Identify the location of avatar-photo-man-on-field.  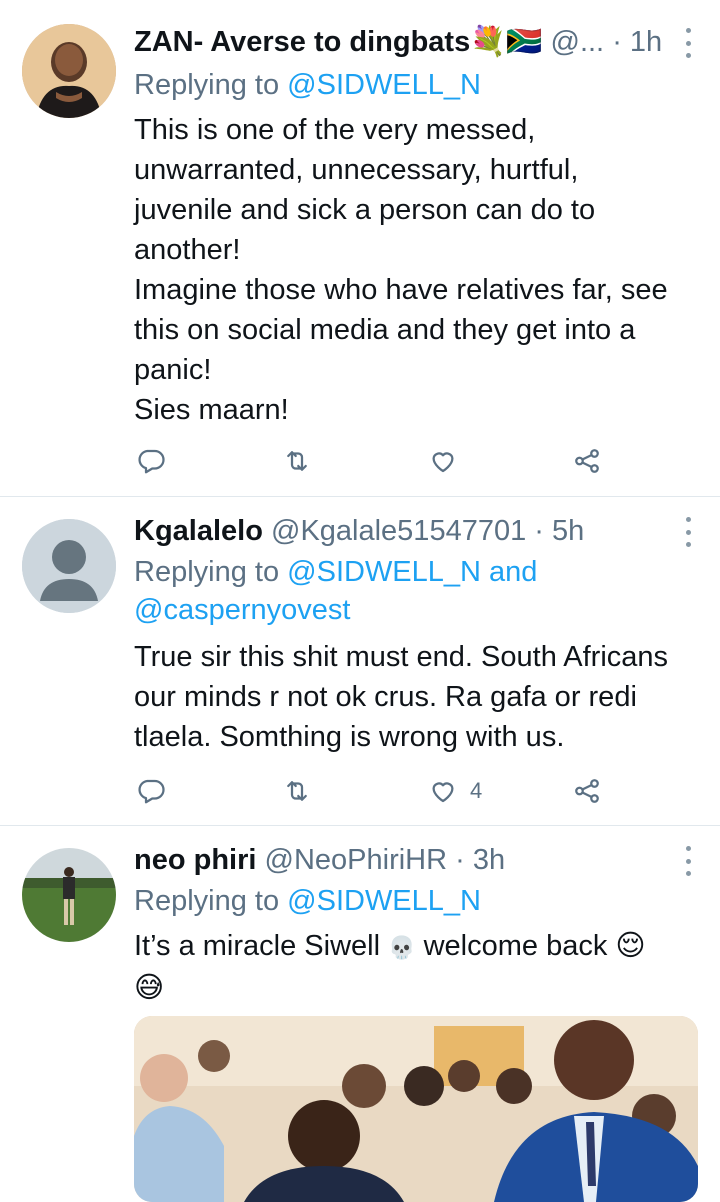
(69, 895).